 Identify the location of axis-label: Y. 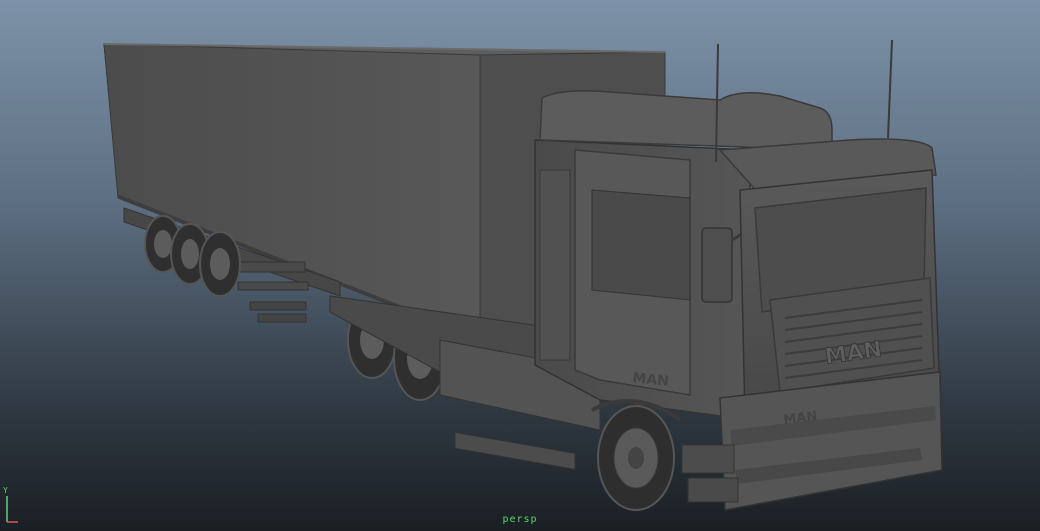
(5, 490).